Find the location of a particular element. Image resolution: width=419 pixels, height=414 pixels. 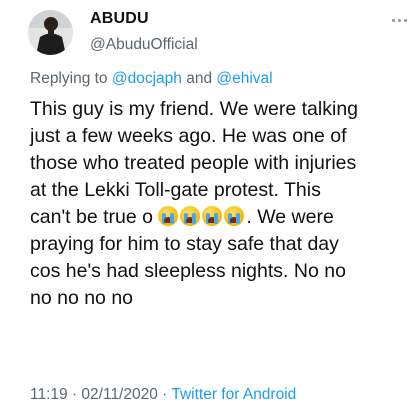

tweet-text-line: cos he's had sleepless nights. No no is located at coordinates (188, 271).